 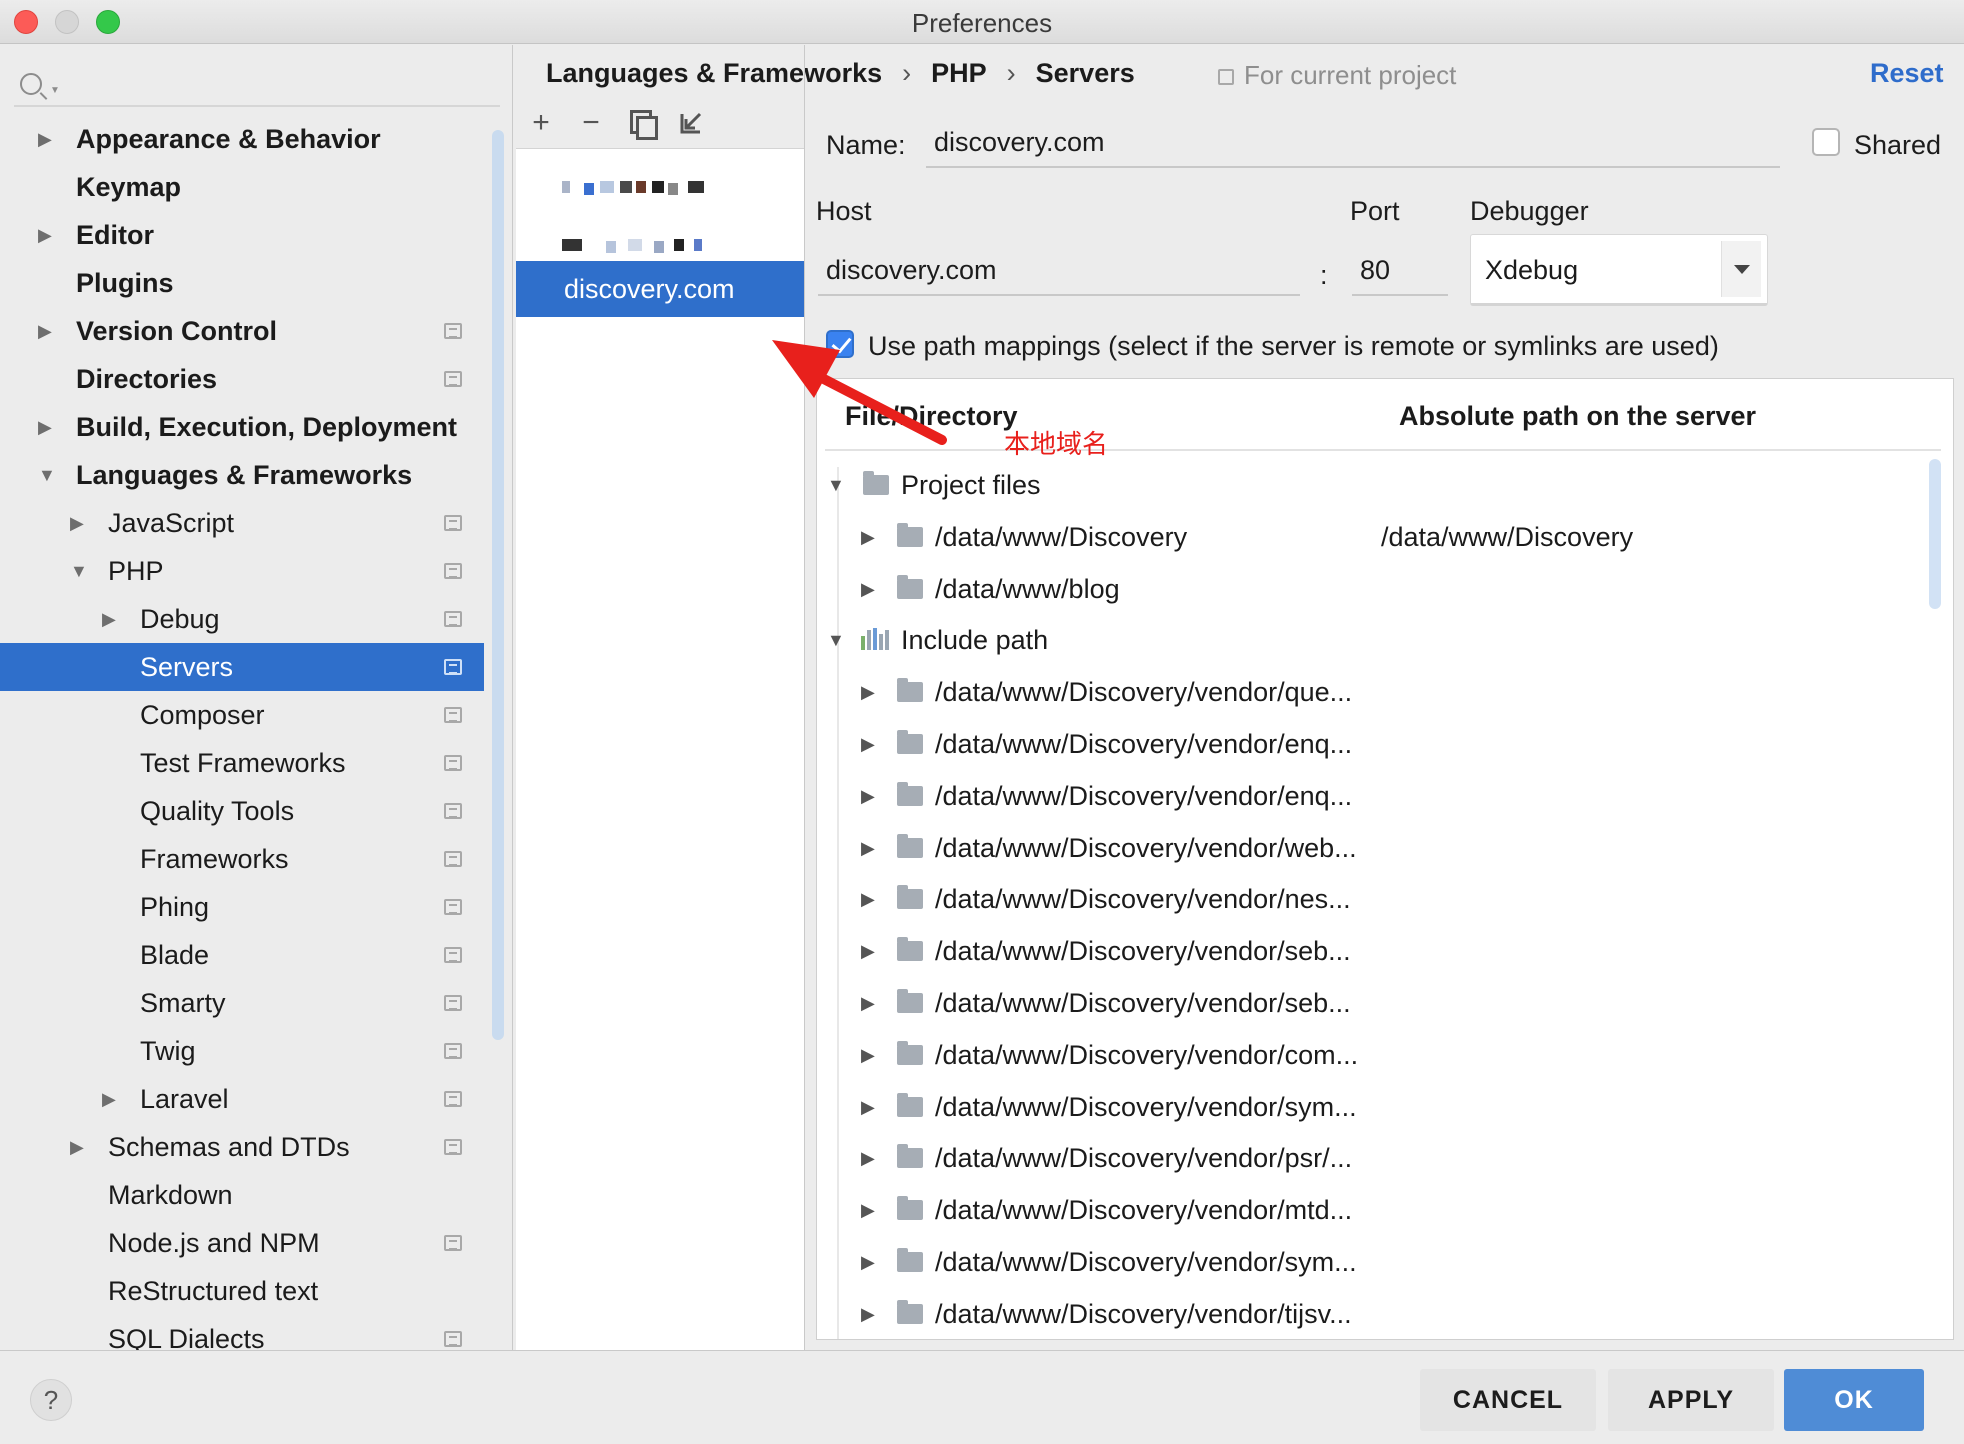 What do you see at coordinates (1577, 416) in the screenshot?
I see `column-header-absolute-path: Absolute path on the server` at bounding box center [1577, 416].